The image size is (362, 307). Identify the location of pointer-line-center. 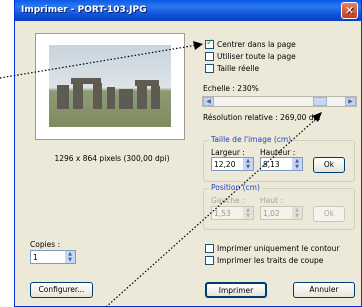
(99, 61).